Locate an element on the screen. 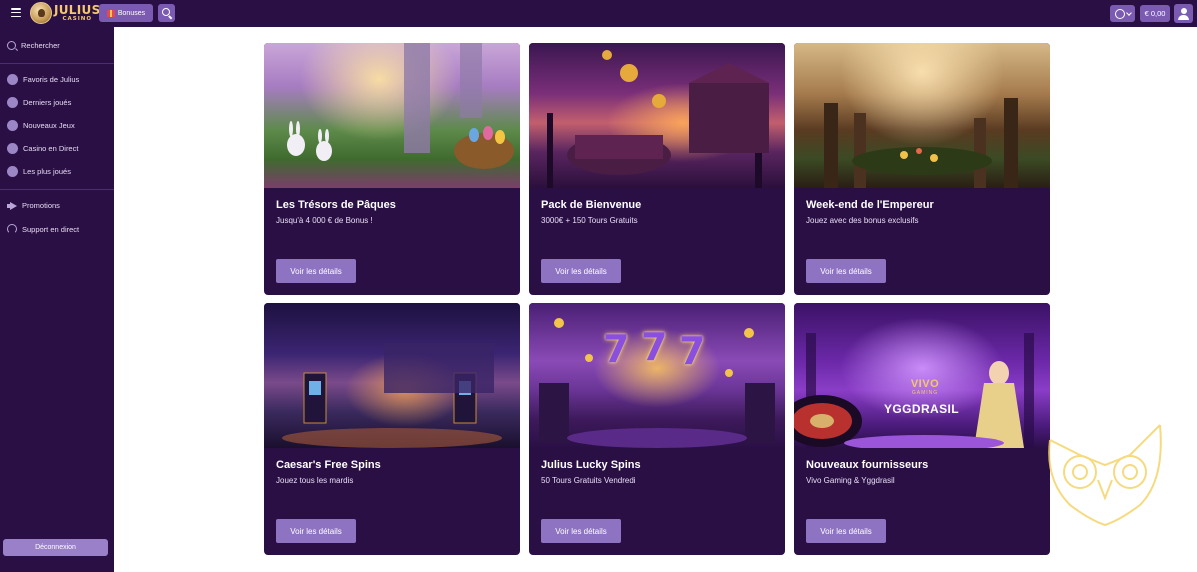 The image size is (1197, 572). sidebar-item-label: Support en direct is located at coordinates (51, 229).